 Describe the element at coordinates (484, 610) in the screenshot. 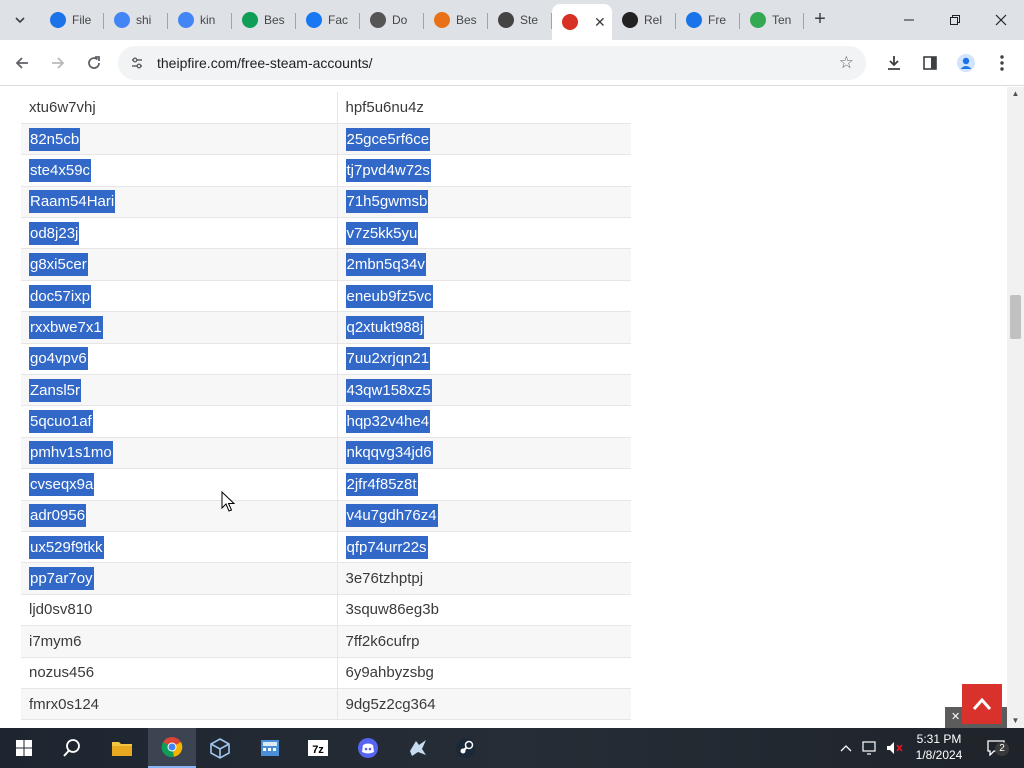

I see `password-cell: 3squw86eg3b` at that location.